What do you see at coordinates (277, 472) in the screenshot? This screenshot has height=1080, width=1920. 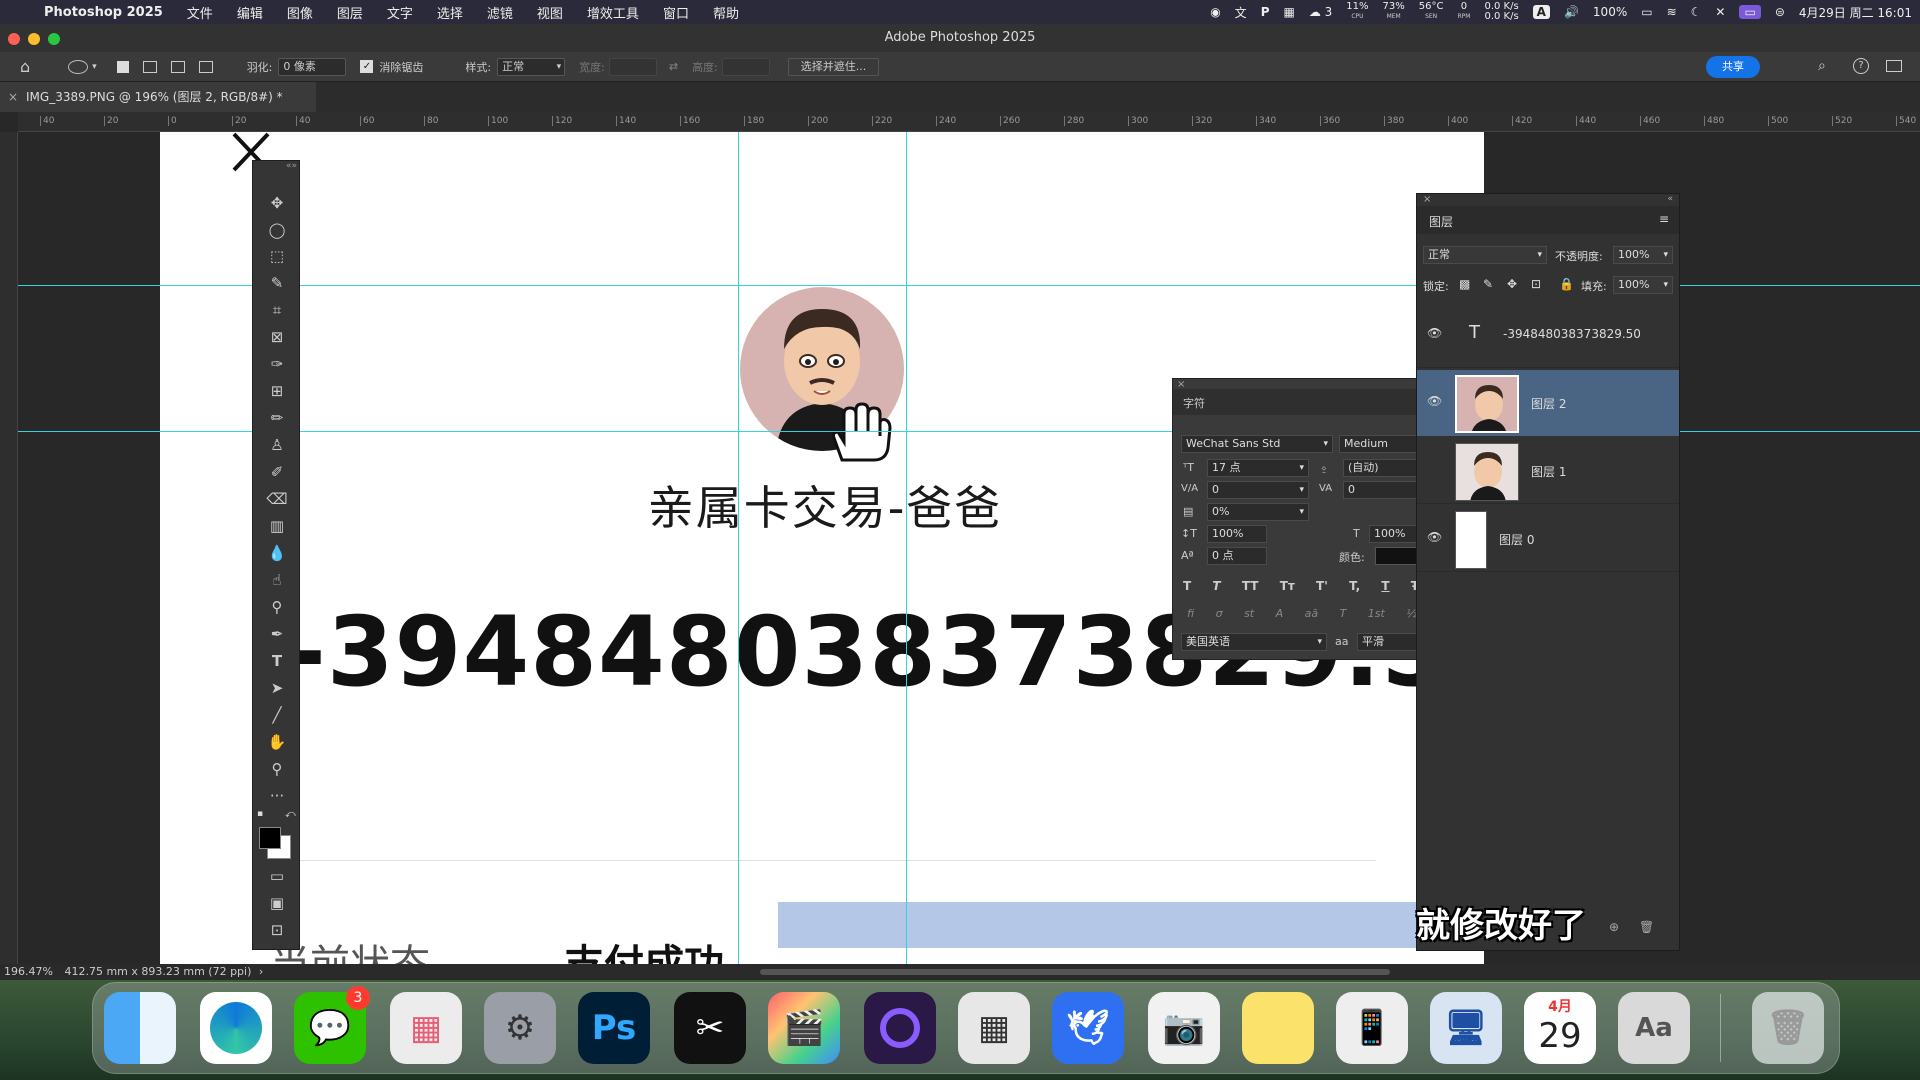 I see `history-brush-tool-icon: ✐` at bounding box center [277, 472].